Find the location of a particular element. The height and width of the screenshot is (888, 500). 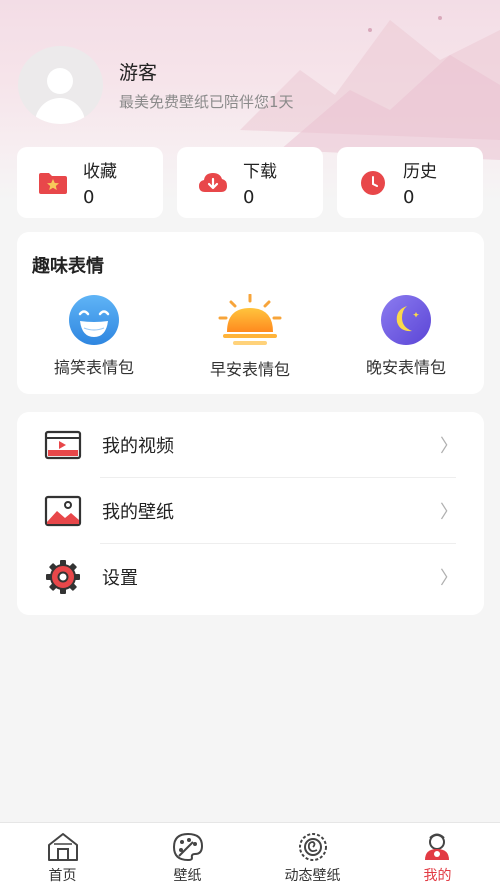

funny-stickers-item: 搞笑表情包 is located at coordinates (94, 336).